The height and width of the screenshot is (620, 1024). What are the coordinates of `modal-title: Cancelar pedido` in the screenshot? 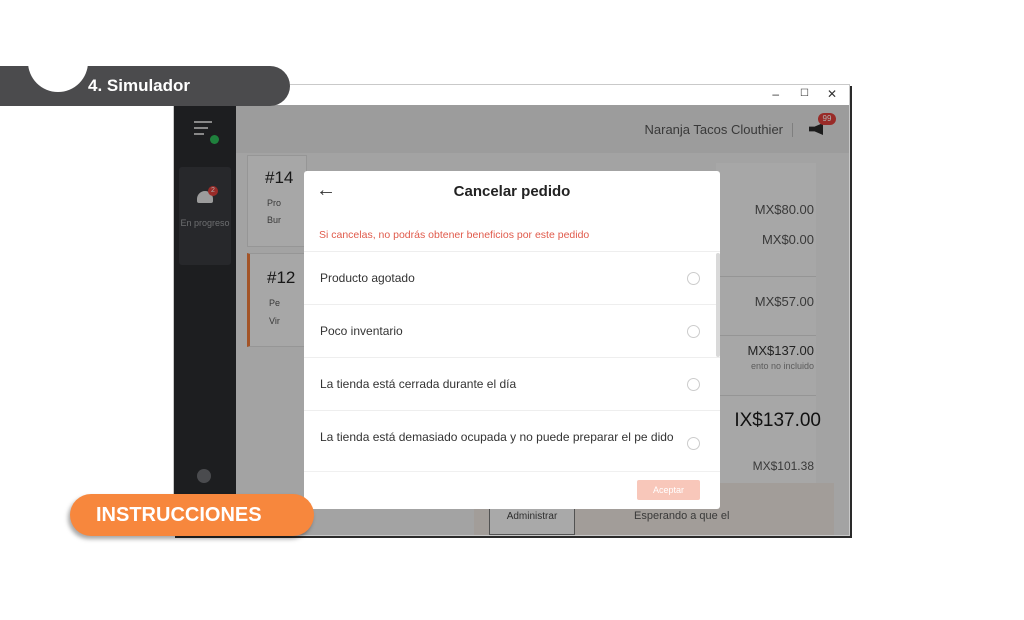 It's located at (512, 191).